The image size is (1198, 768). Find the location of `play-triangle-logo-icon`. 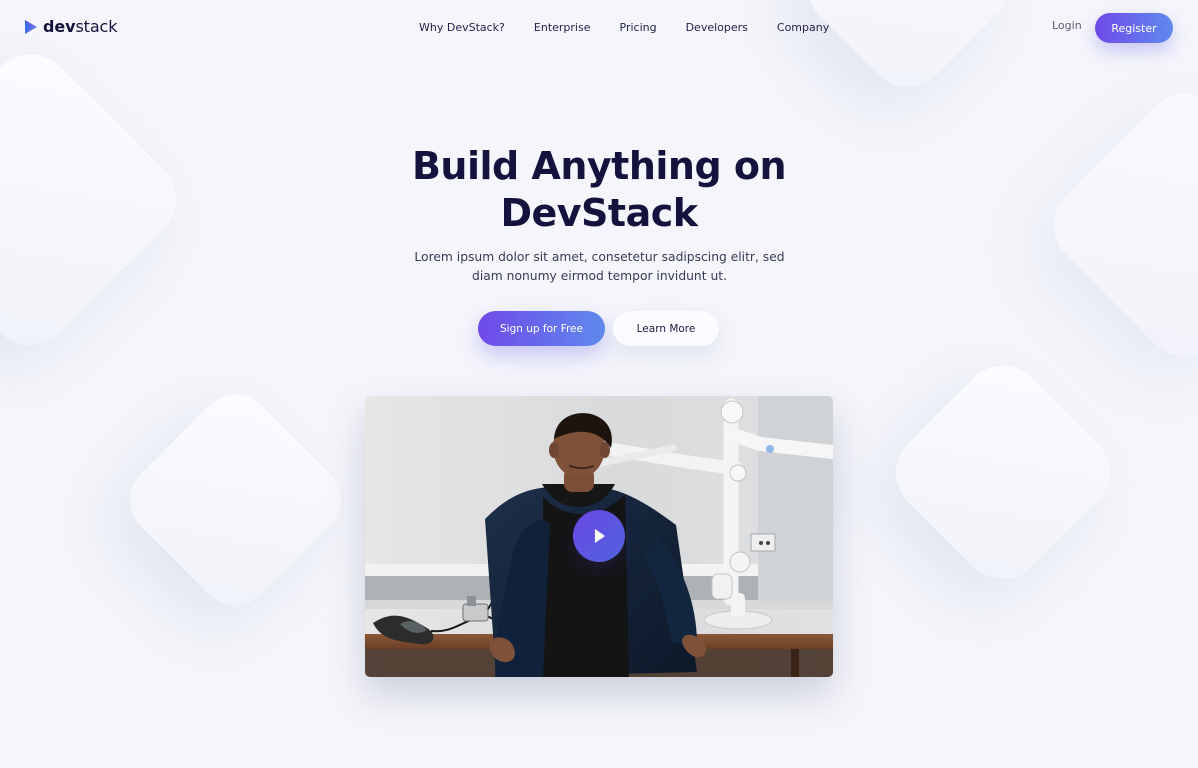

play-triangle-logo-icon is located at coordinates (31, 27).